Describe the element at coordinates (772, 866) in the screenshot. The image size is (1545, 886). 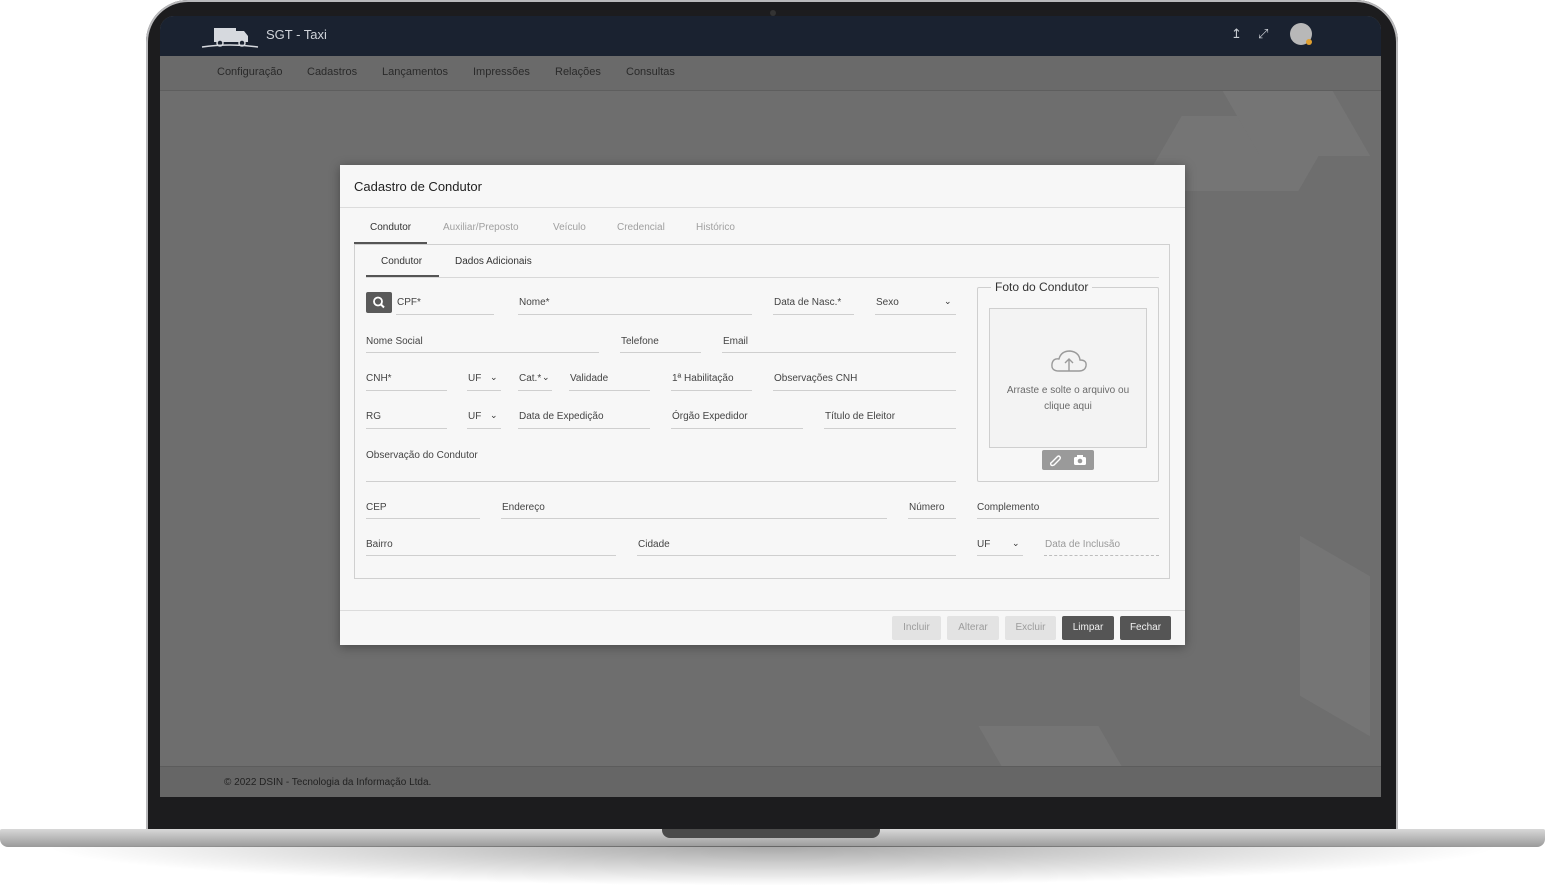
I see `laptop-shadow` at that location.